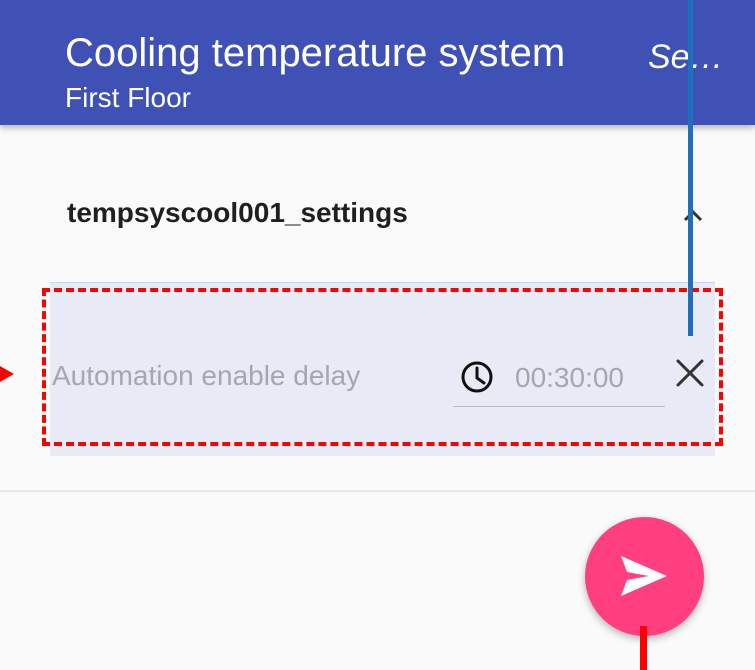 The height and width of the screenshot is (670, 755). Describe the element at coordinates (377, 491) in the screenshot. I see `section-divider` at that location.